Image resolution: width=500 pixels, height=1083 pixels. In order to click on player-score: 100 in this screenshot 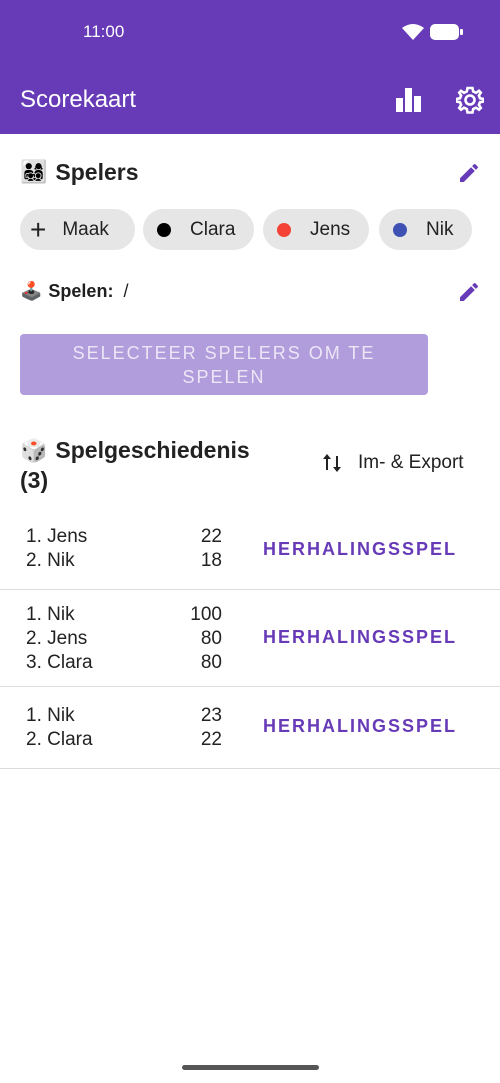, I will do `click(206, 614)`.